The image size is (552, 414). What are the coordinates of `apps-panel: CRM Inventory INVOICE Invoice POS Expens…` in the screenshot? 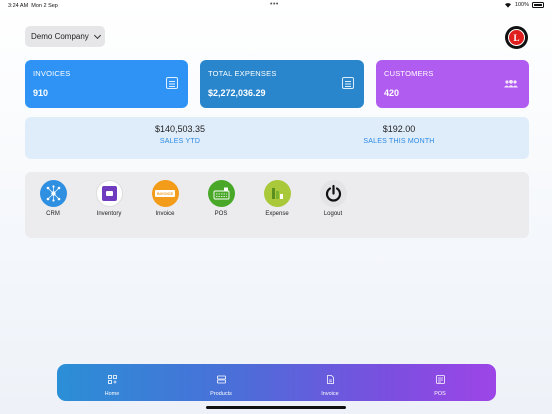 It's located at (277, 205).